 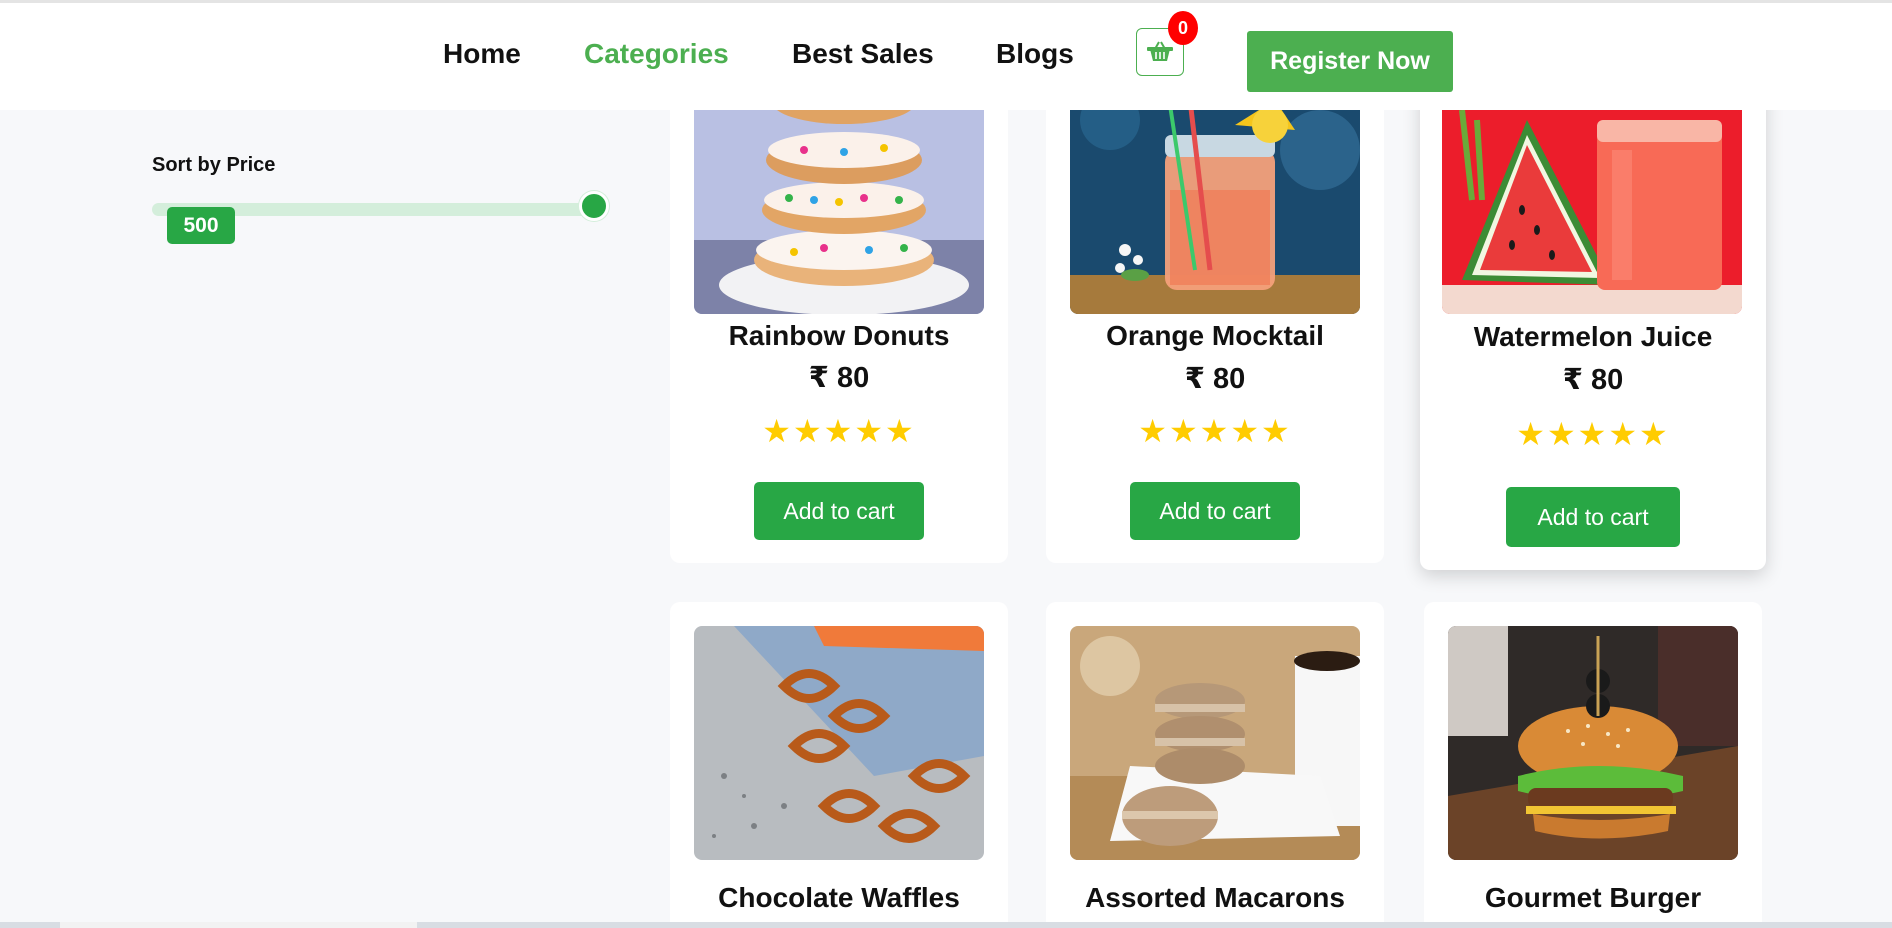 What do you see at coordinates (1593, 743) in the screenshot?
I see `burger-photo` at bounding box center [1593, 743].